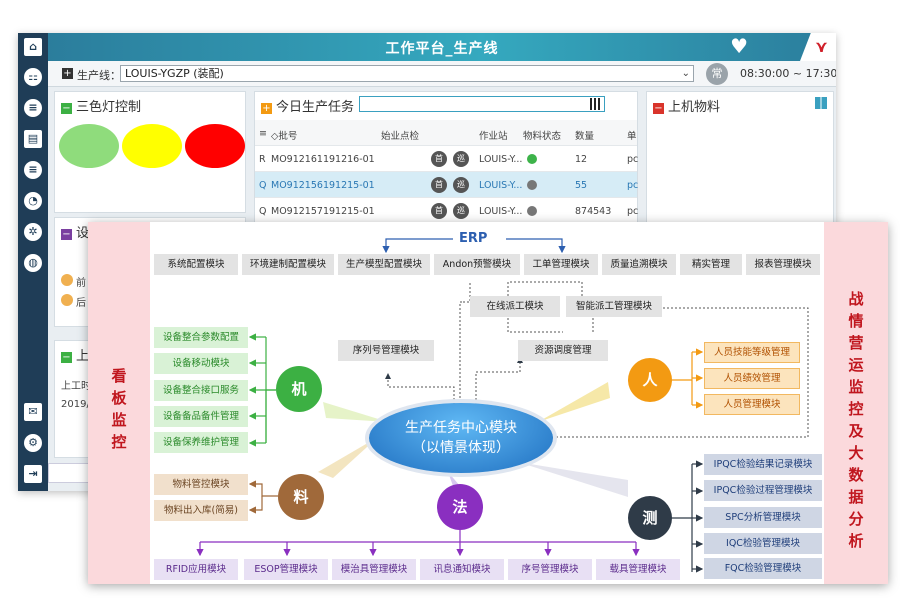  Describe the element at coordinates (550, 569) in the screenshot. I see `method-module: 序号管理模块` at that location.